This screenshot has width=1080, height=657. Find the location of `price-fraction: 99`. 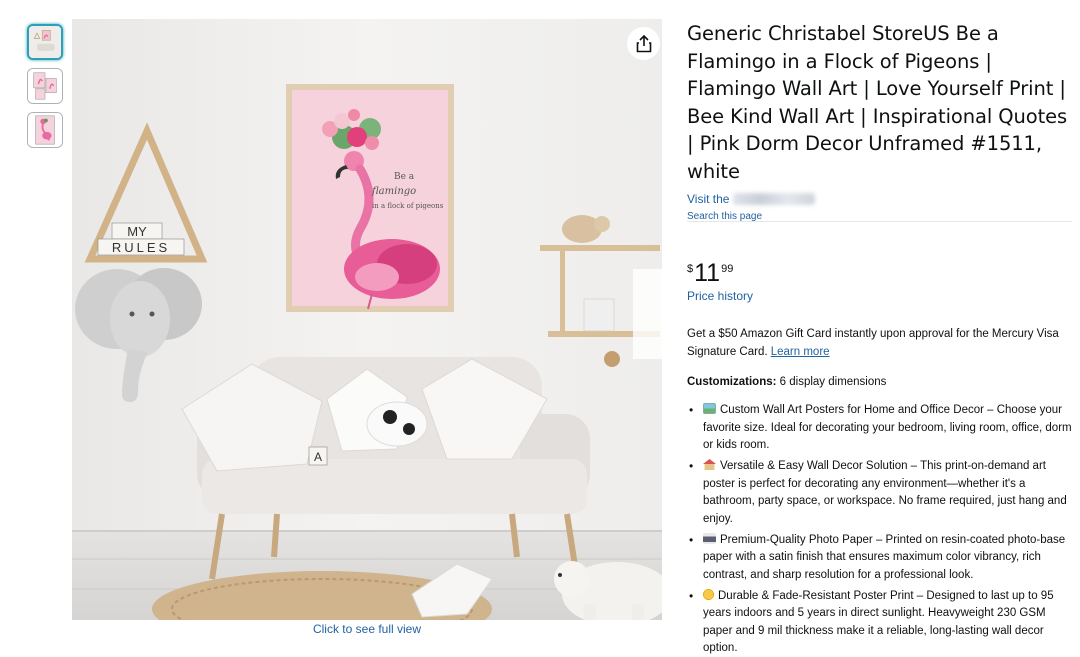

price-fraction: 99 is located at coordinates (727, 269).